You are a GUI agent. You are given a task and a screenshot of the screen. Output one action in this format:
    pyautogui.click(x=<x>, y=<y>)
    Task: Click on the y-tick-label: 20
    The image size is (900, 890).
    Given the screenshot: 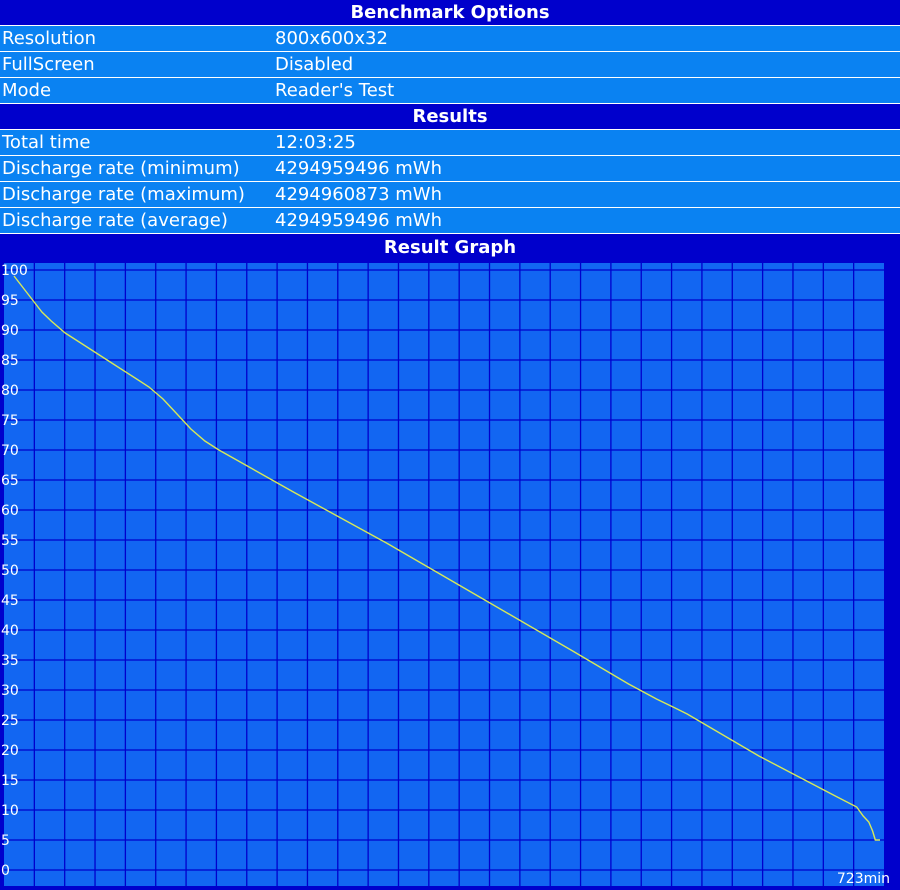 What is the action you would take?
    pyautogui.click(x=10, y=751)
    